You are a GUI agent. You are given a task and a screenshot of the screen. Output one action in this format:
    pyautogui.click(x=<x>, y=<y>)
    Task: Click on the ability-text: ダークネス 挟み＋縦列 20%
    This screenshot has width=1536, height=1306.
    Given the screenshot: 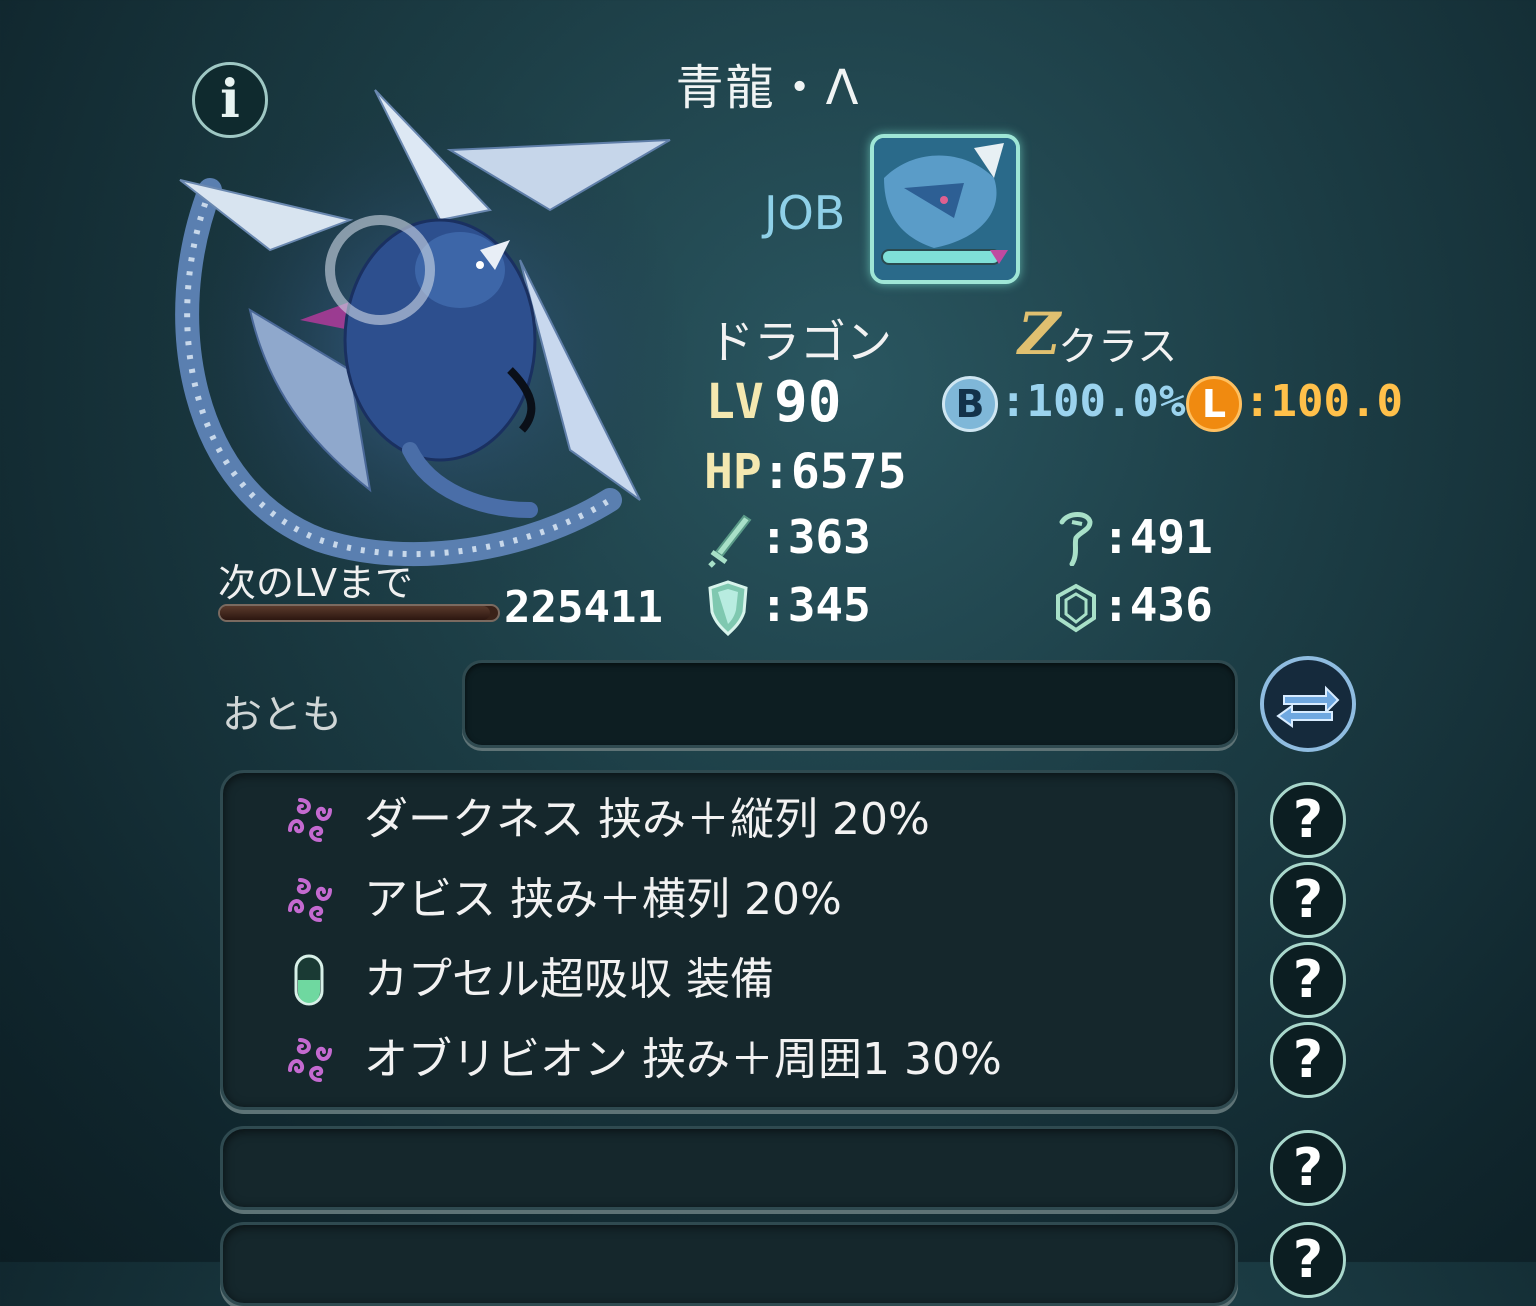 What is the action you would take?
    pyautogui.click(x=647, y=819)
    